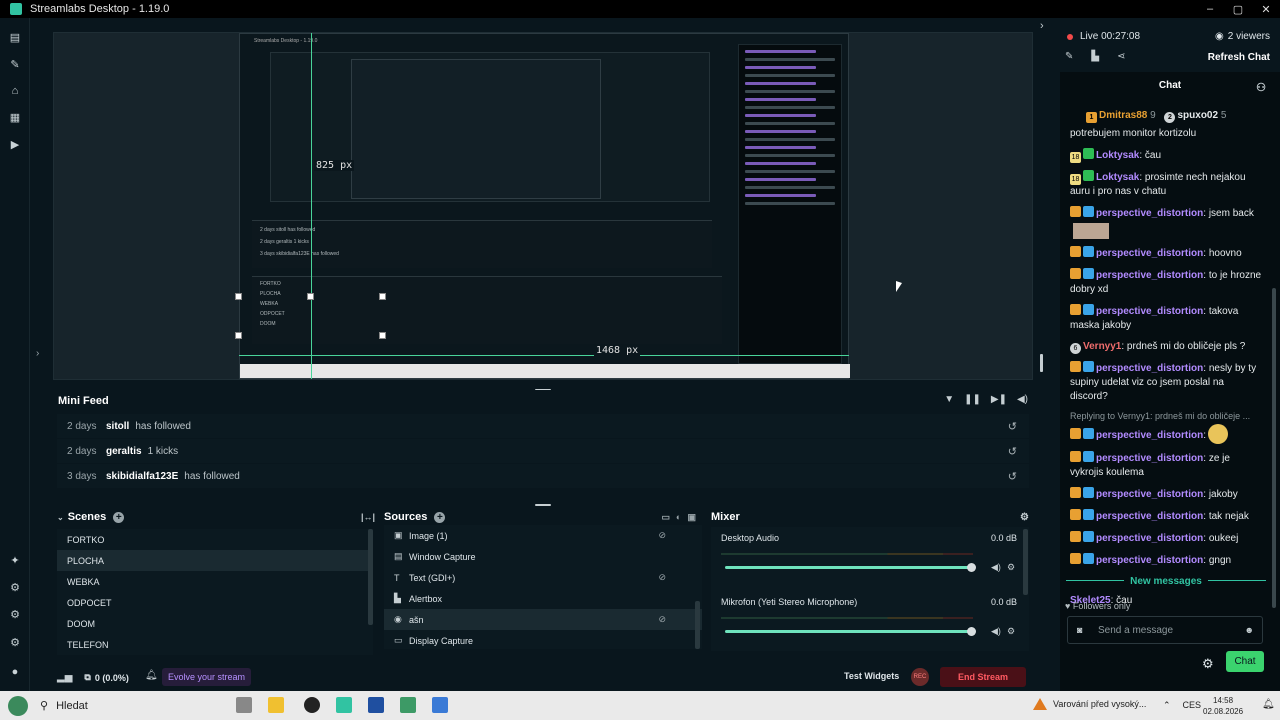 The image size is (1280, 720). What do you see at coordinates (370, 577) in the screenshot?
I see `scenes-scrollbar` at bounding box center [370, 577].